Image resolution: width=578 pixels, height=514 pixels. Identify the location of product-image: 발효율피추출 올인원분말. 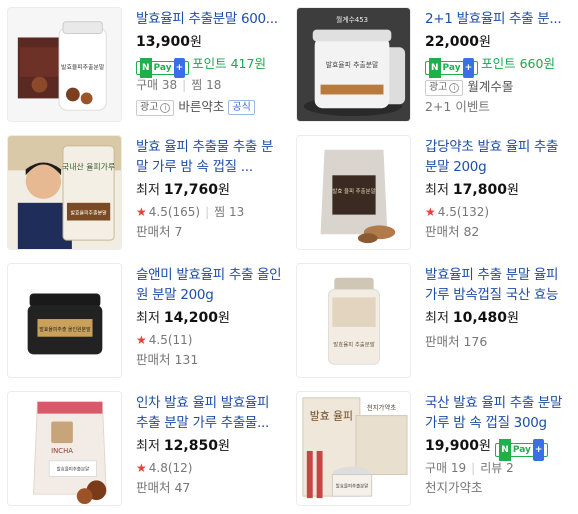
(64, 320).